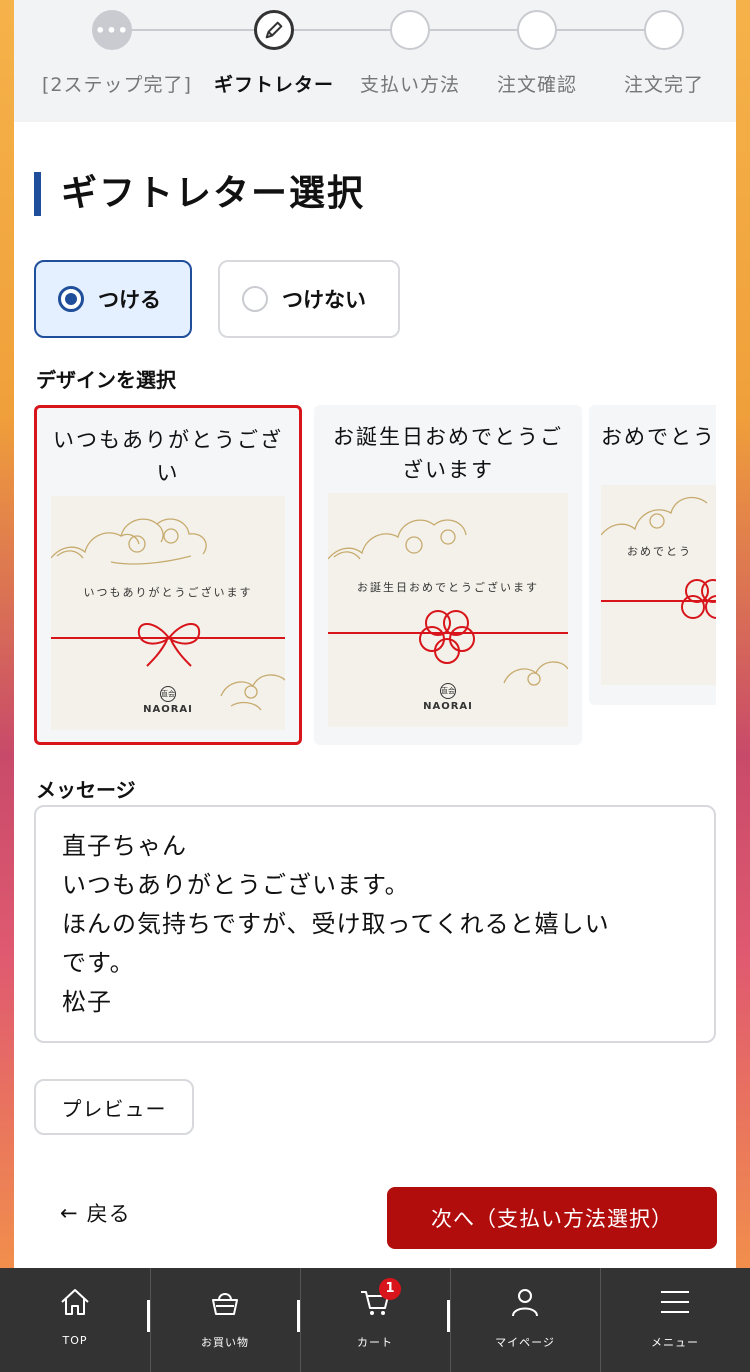 This screenshot has width=750, height=1372. Describe the element at coordinates (375, 1342) in the screenshot. I see `tab-label: カート` at that location.